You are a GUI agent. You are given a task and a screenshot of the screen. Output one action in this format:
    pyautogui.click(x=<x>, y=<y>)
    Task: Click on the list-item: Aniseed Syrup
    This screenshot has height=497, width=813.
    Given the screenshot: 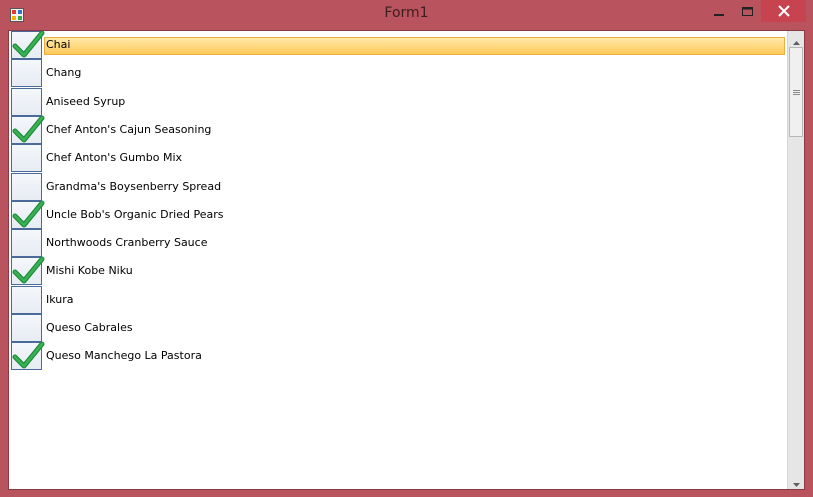 What is the action you would take?
    pyautogui.click(x=398, y=102)
    